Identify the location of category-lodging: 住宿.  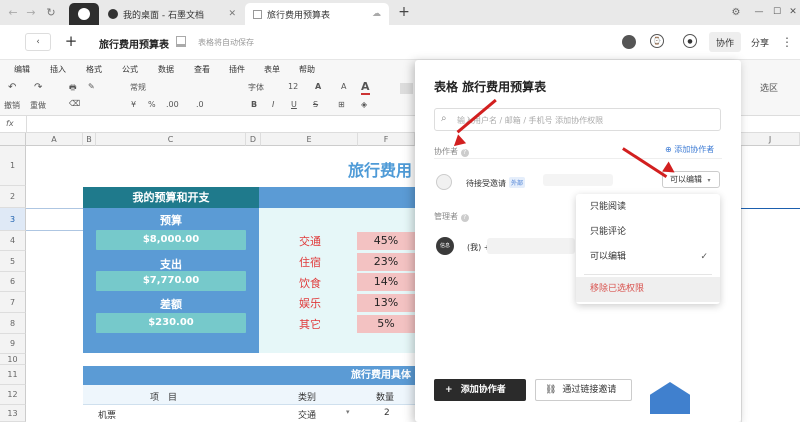
(310, 262).